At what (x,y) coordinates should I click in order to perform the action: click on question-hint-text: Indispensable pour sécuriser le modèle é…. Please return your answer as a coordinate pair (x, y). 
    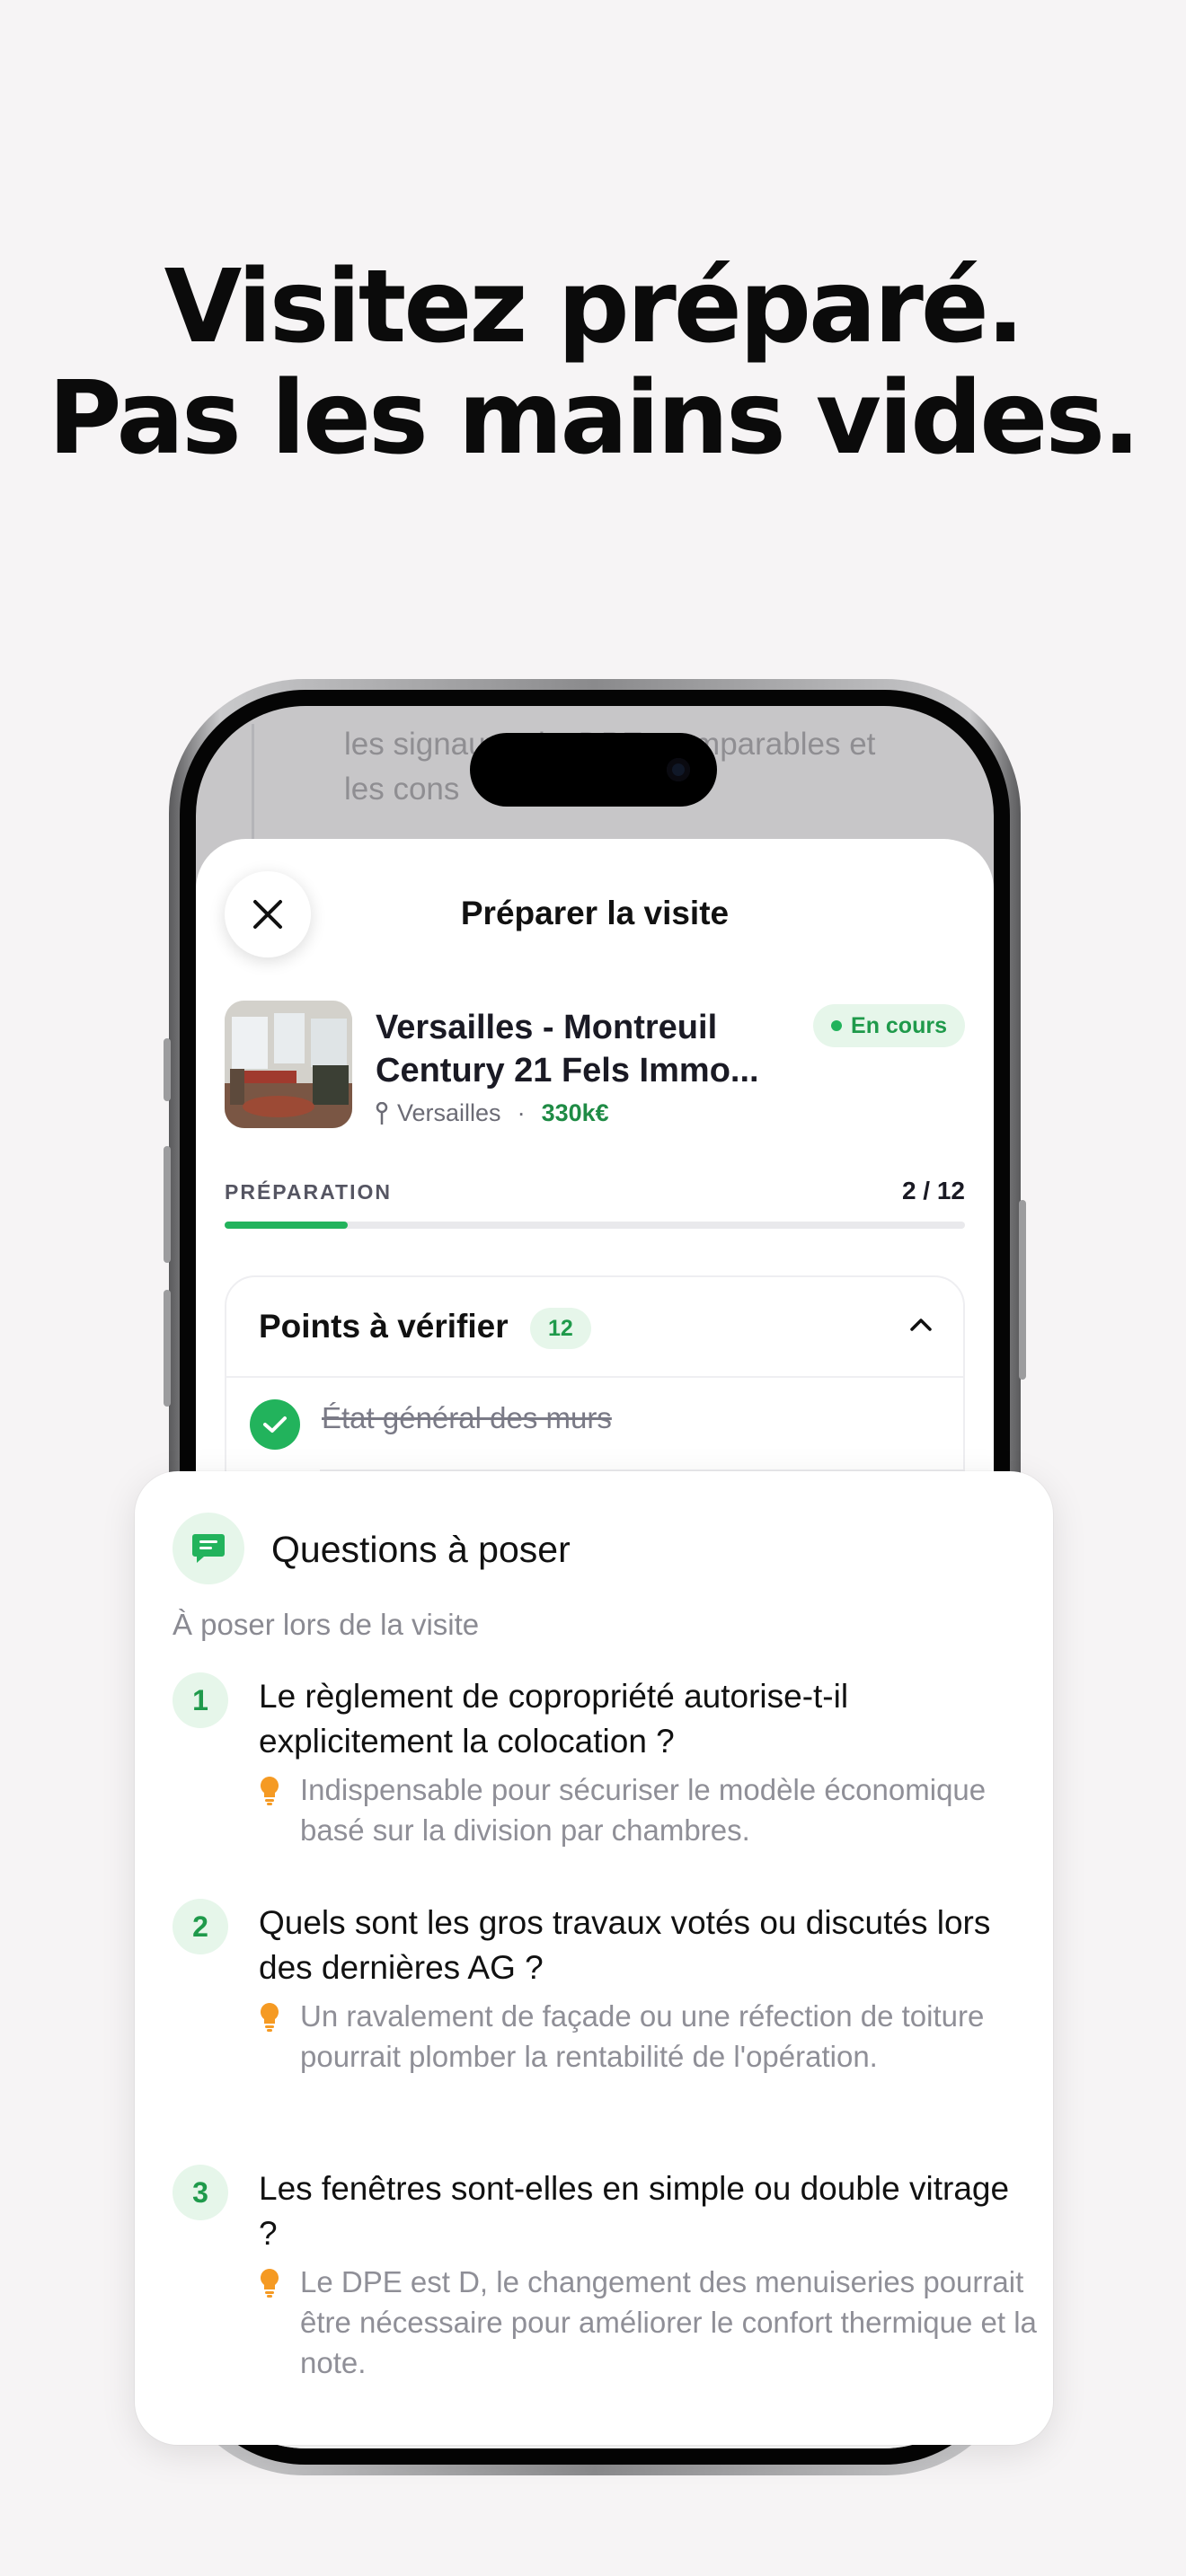
    Looking at the image, I should click on (643, 1810).